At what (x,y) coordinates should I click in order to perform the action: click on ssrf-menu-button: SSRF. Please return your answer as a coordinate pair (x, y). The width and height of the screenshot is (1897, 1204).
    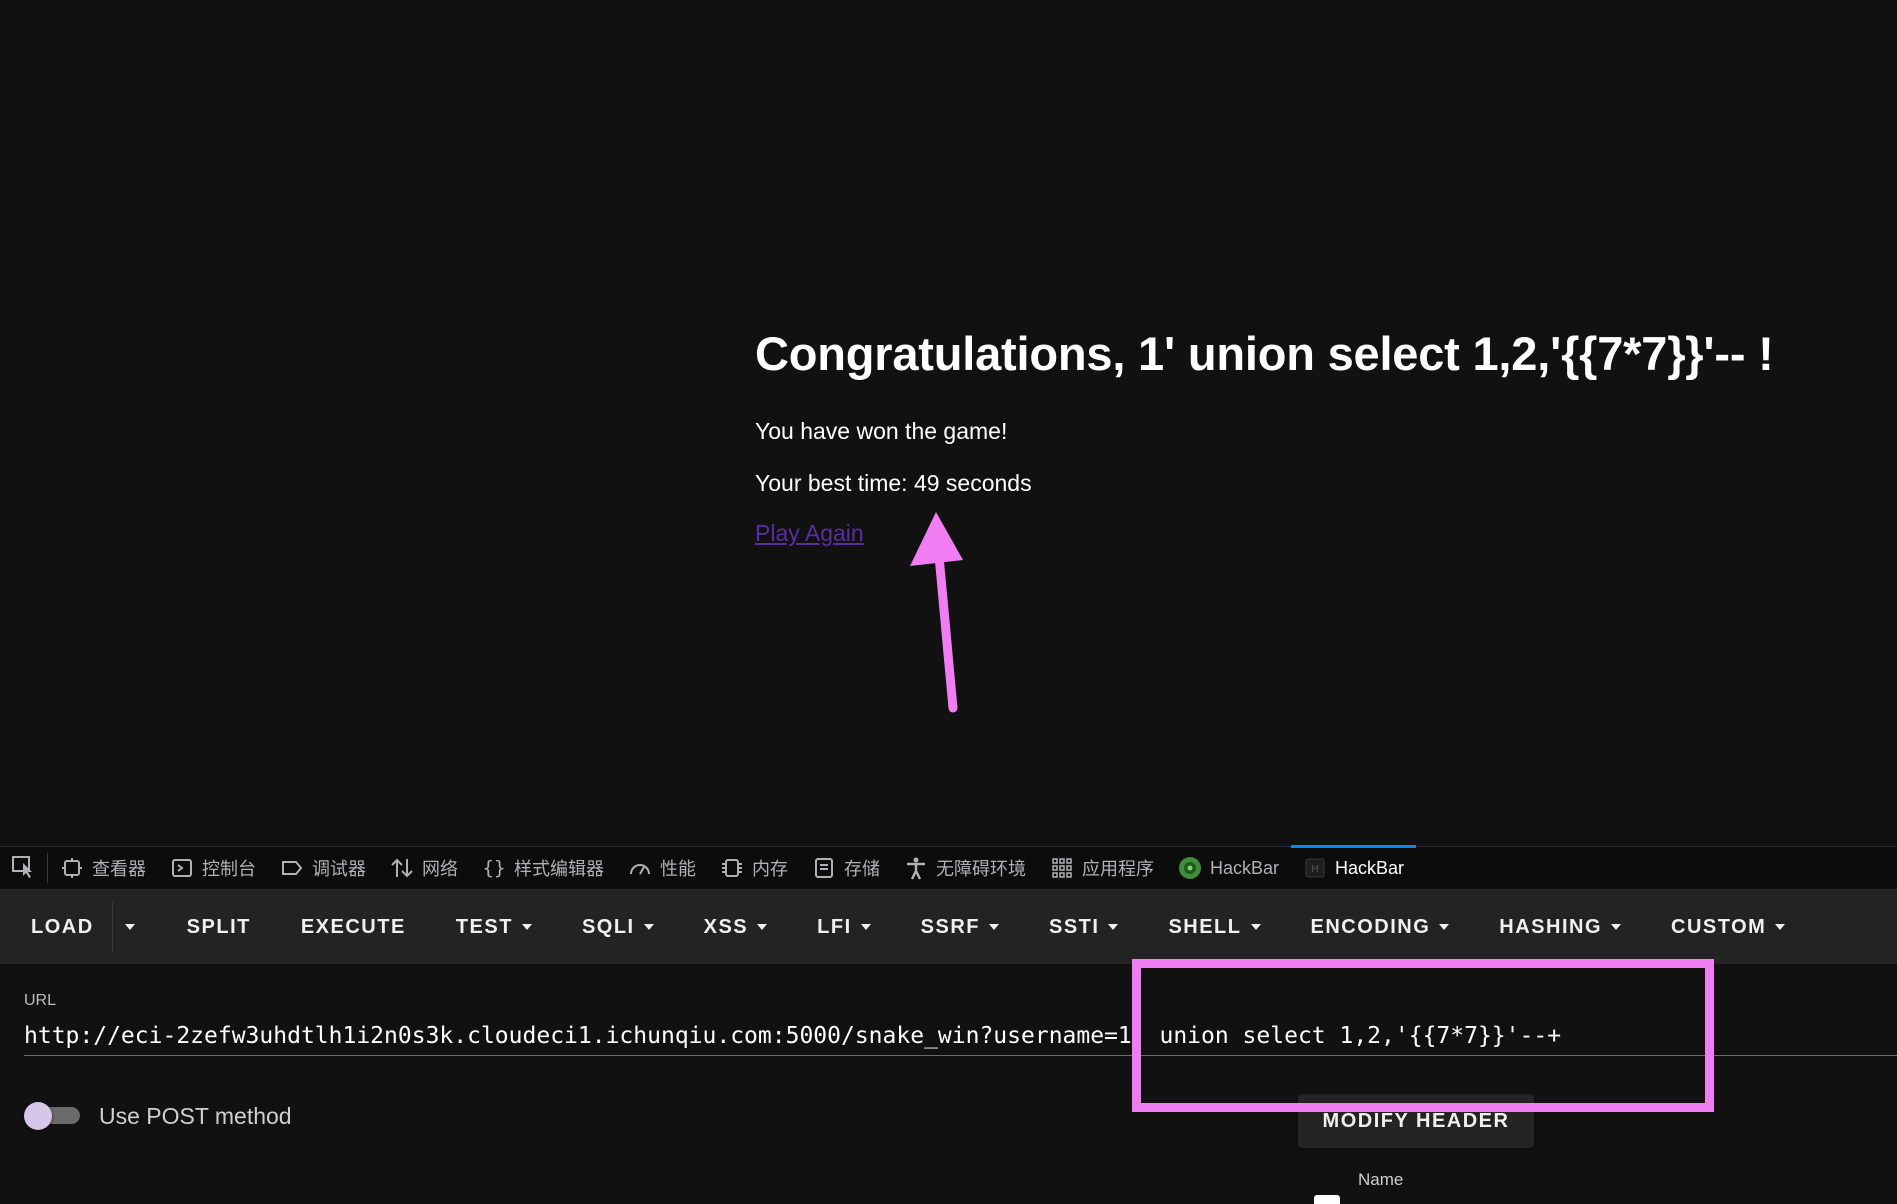
    Looking at the image, I should click on (960, 927).